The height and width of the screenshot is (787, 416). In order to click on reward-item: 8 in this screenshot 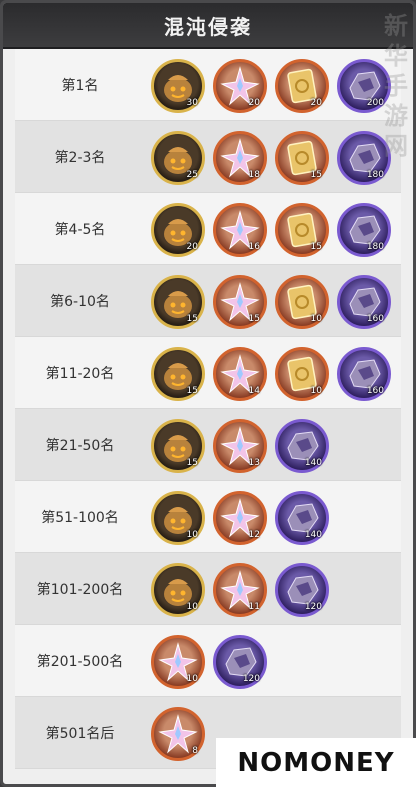, I will do `click(178, 734)`.